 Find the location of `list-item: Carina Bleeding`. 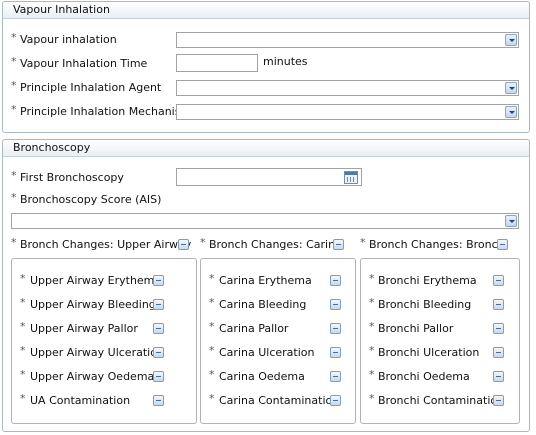

list-item: Carina Bleeding is located at coordinates (263, 304).